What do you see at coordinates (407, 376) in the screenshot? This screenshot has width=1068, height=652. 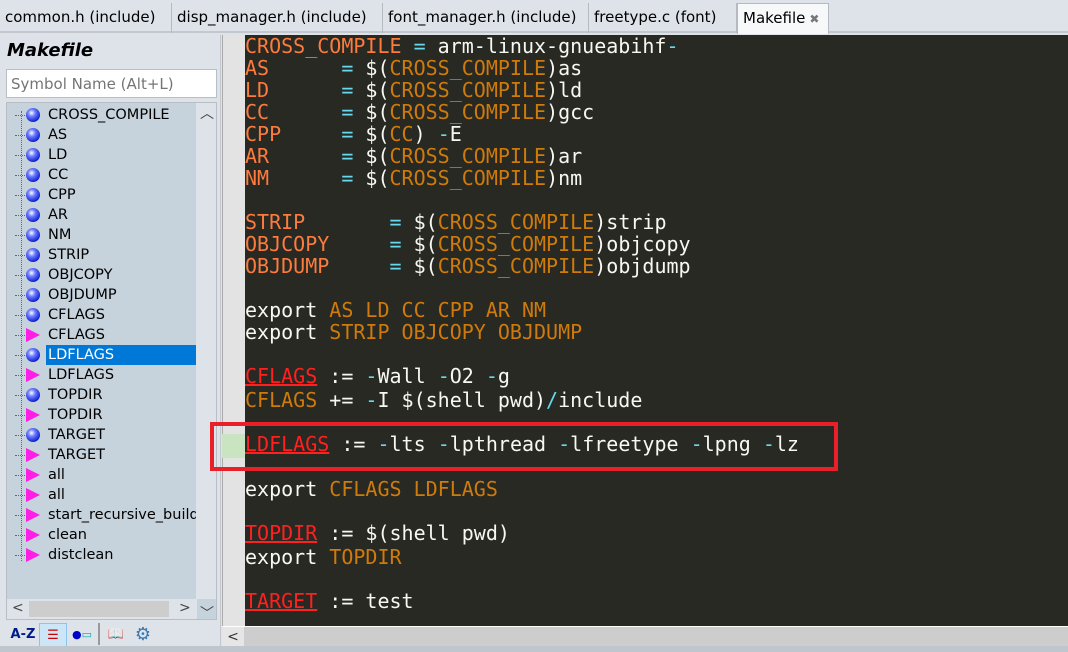 I see `code-token: Wall` at bounding box center [407, 376].